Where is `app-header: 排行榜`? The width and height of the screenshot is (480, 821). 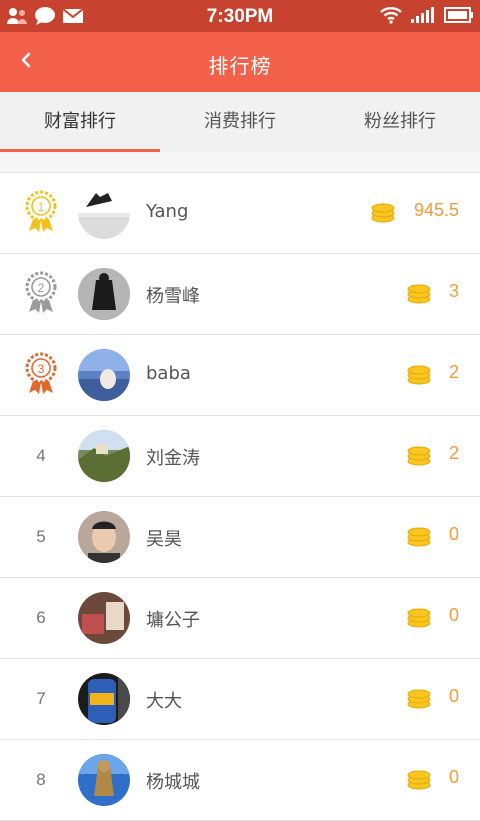 app-header: 排行榜 is located at coordinates (240, 62).